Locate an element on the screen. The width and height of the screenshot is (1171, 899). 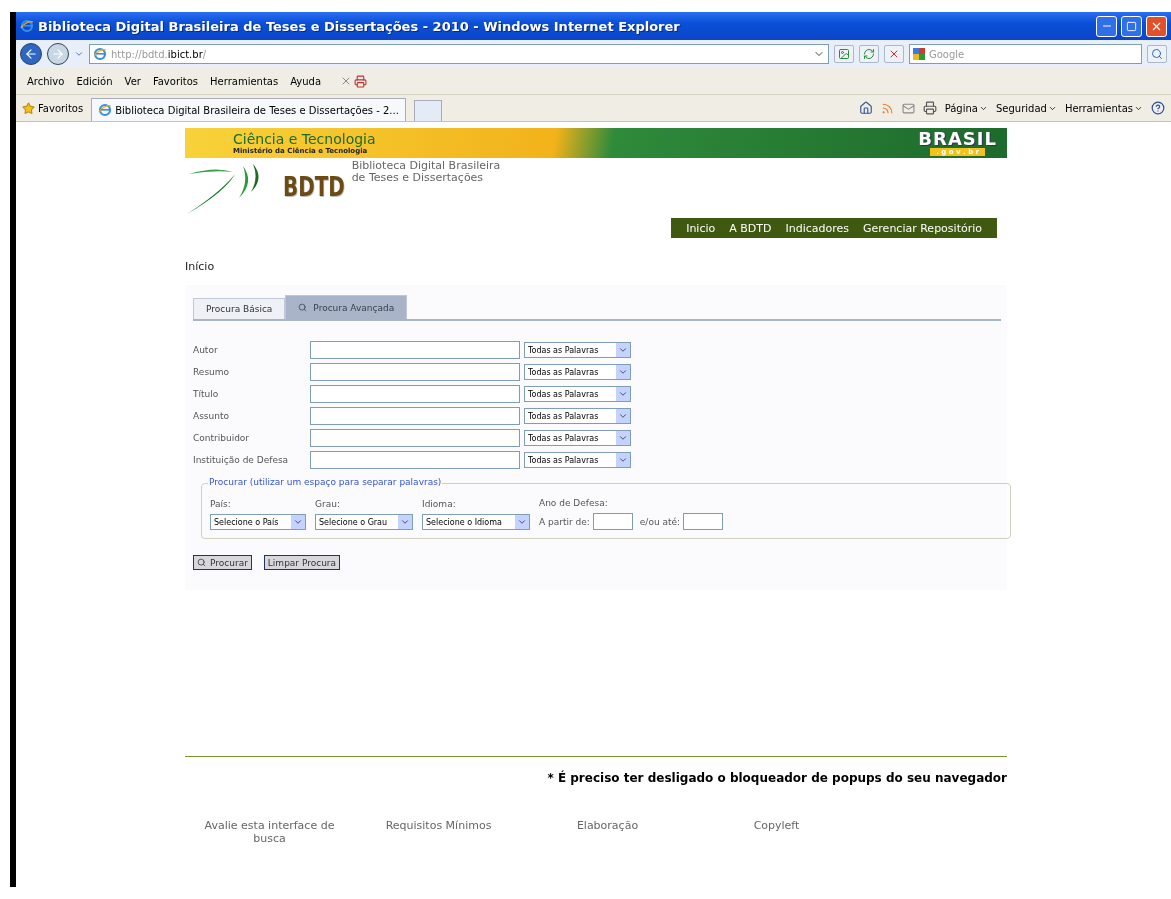
menu-item: Ver is located at coordinates (132, 81).